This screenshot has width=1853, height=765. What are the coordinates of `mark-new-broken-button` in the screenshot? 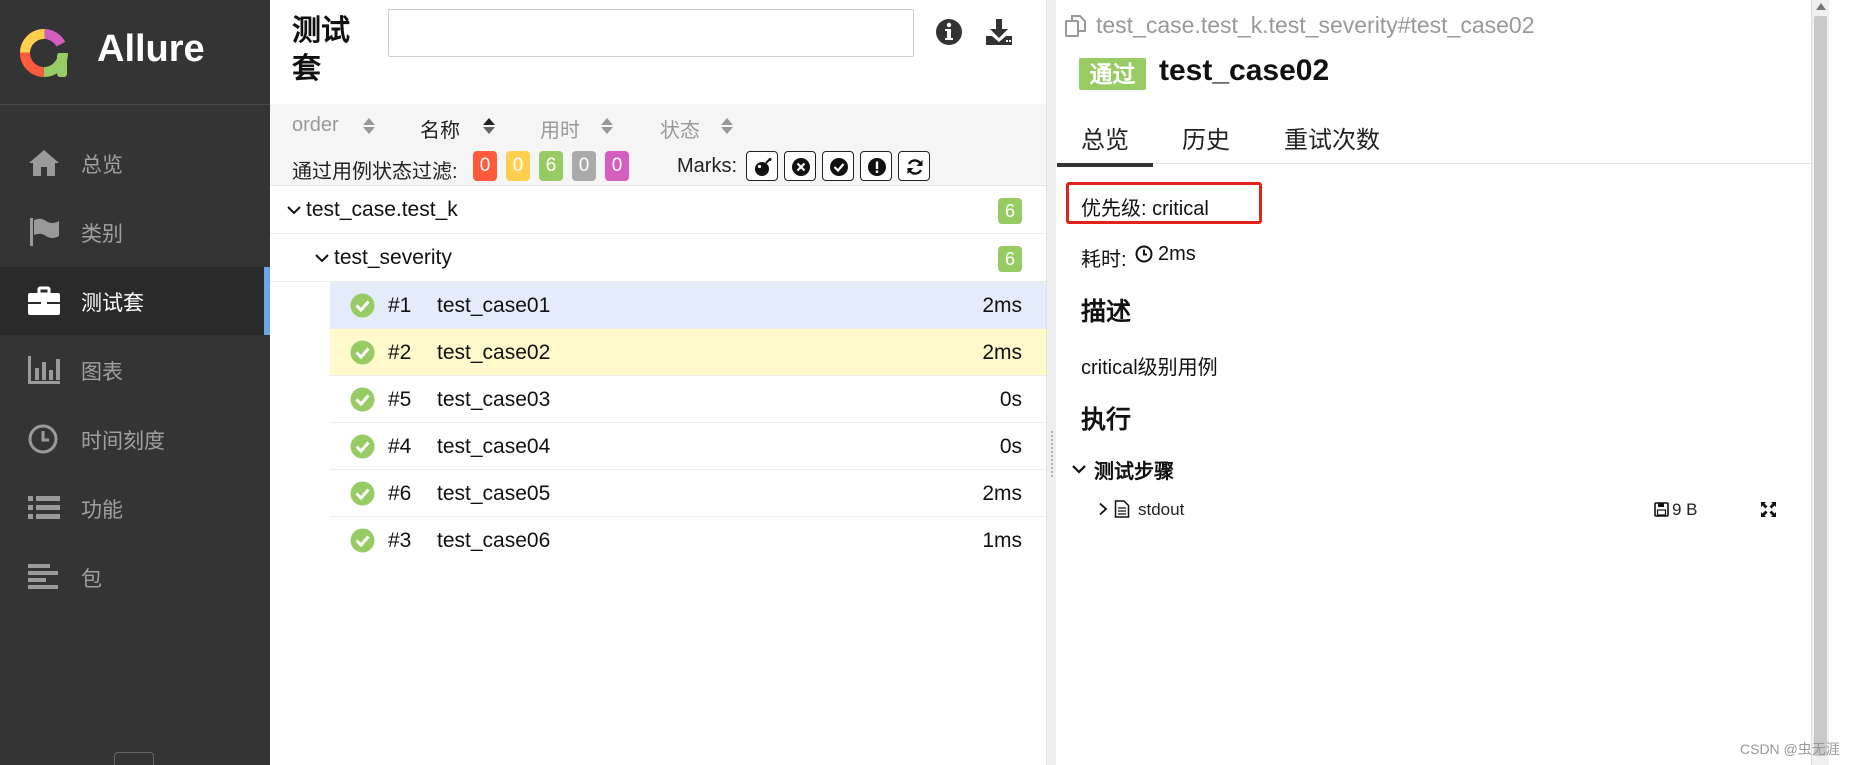 It's located at (876, 166).